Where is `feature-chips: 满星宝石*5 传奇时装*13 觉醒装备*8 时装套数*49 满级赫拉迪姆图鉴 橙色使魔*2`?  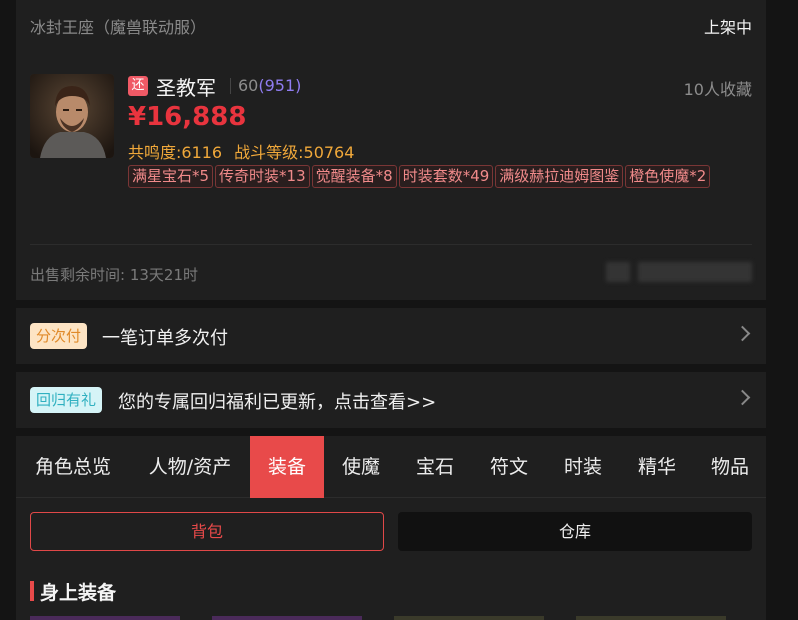
feature-chips: 满星宝石*5 传奇时装*13 觉醒装备*8 时装套数*49 满级赫拉迪姆图鉴 橙色使魔*2 is located at coordinates (428, 178).